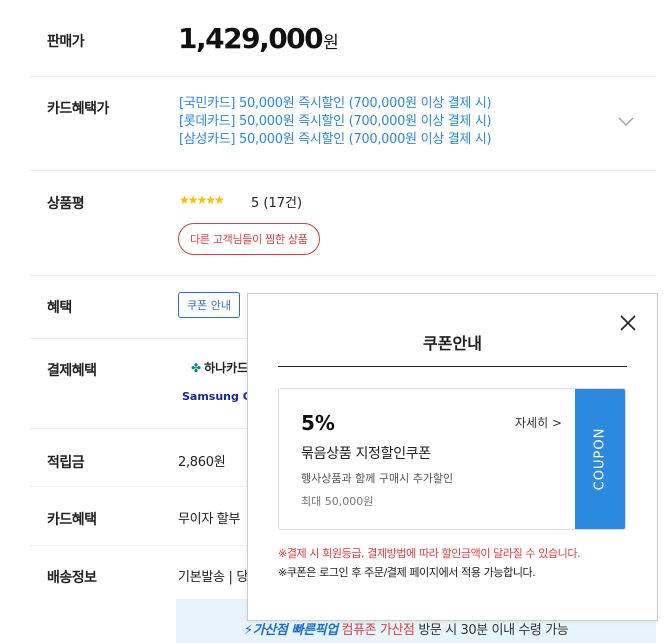 Image resolution: width=666 pixels, height=643 pixels. Describe the element at coordinates (72, 520) in the screenshot. I see `card-installment-label: 카드혜택` at that location.